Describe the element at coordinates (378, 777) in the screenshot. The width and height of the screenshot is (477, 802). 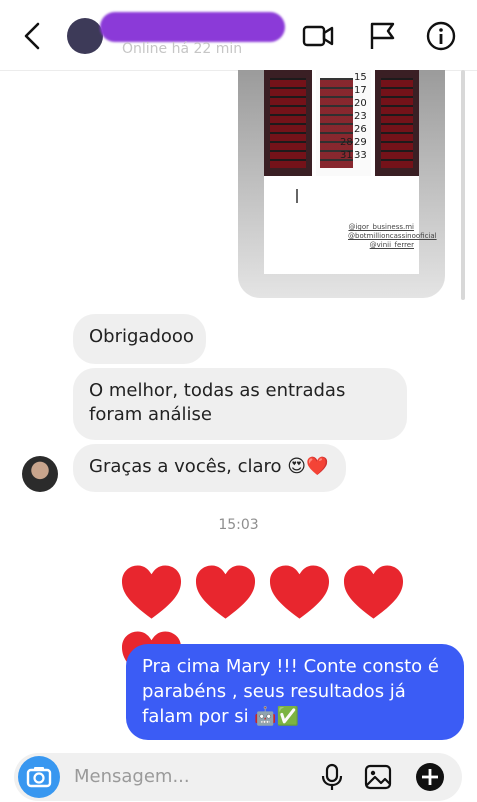
I see `gallery-icon` at that location.